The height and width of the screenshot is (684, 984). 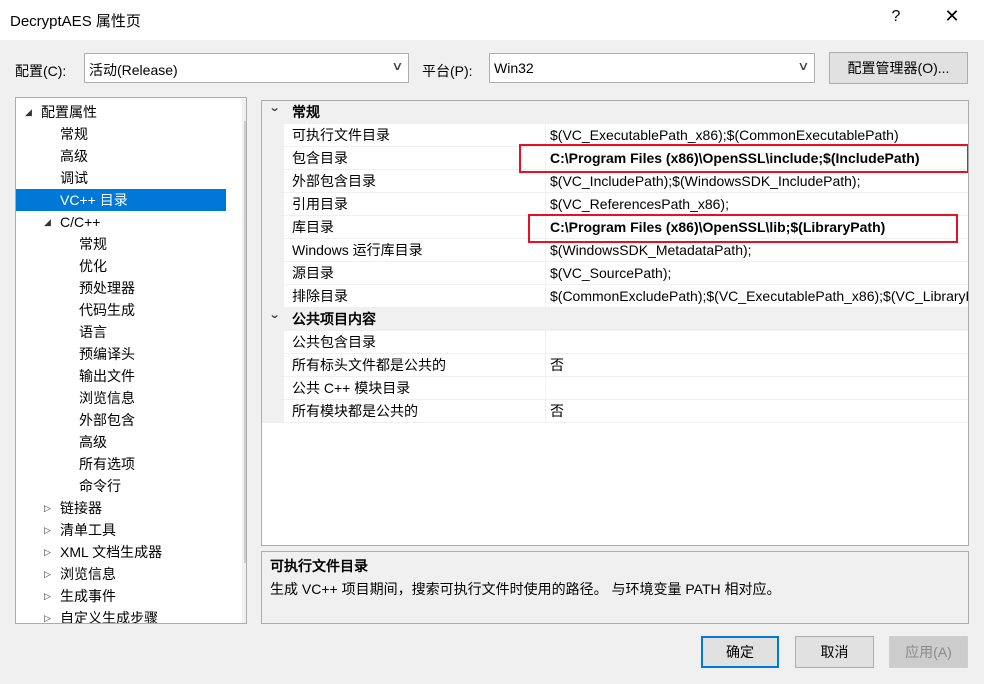 What do you see at coordinates (740, 652) in the screenshot?
I see `ok-button: 确定` at bounding box center [740, 652].